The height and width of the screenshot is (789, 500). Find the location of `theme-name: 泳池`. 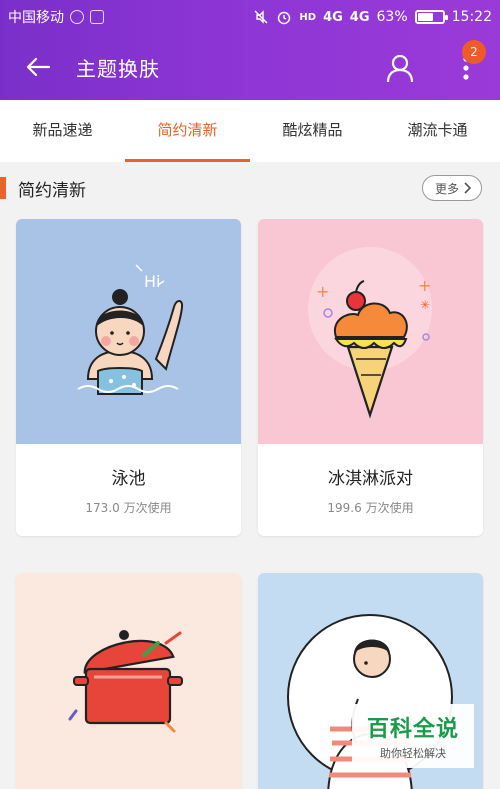

theme-name: 泳池 is located at coordinates (128, 479).